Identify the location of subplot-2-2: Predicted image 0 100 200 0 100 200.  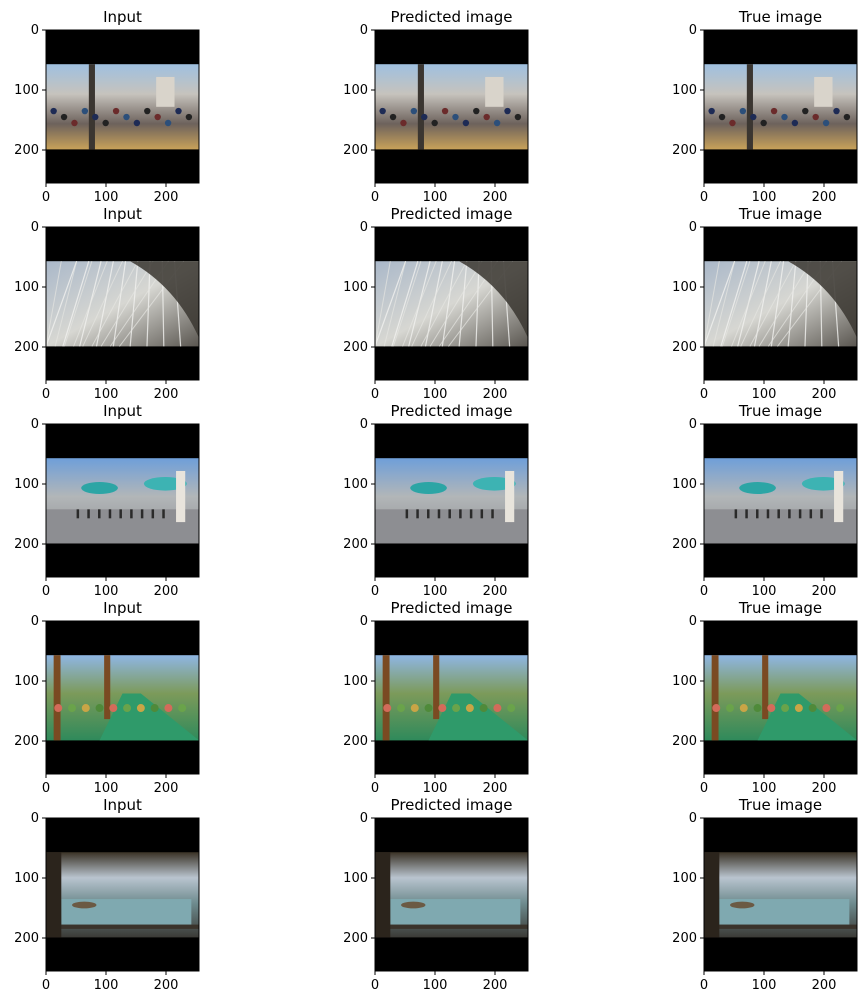
(436, 303).